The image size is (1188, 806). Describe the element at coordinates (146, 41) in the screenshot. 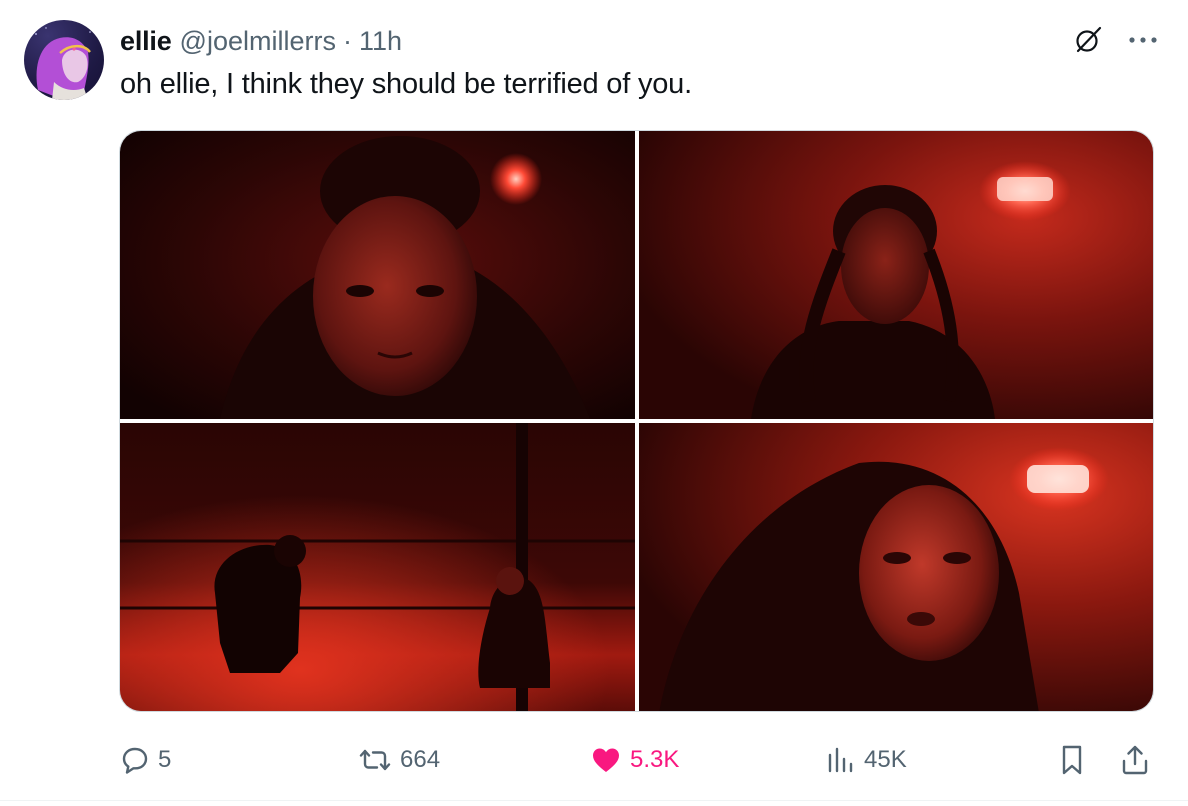

I see `display-name: ellie` at that location.